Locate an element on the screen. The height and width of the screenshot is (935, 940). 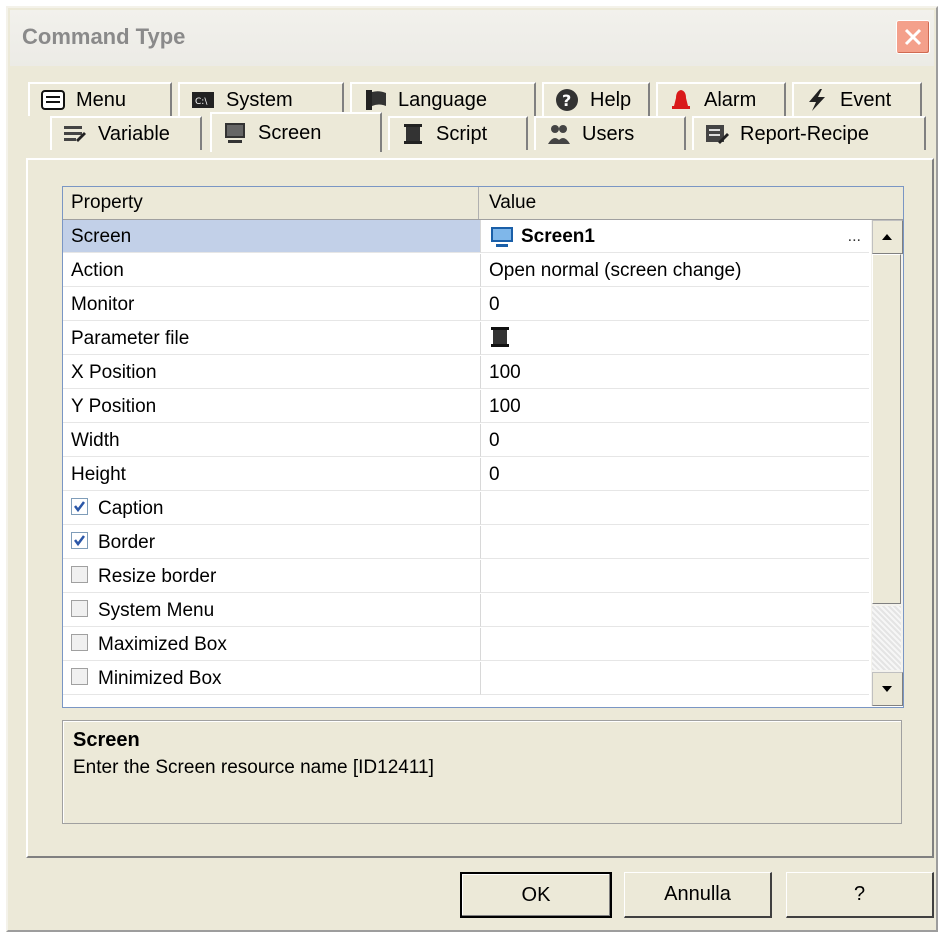
variable-icon is located at coordinates (75, 134).